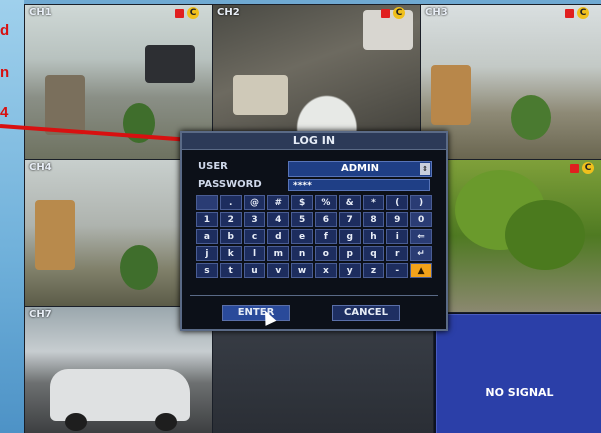  What do you see at coordinates (207, 270) in the screenshot?
I see `keyboard-key: s` at bounding box center [207, 270].